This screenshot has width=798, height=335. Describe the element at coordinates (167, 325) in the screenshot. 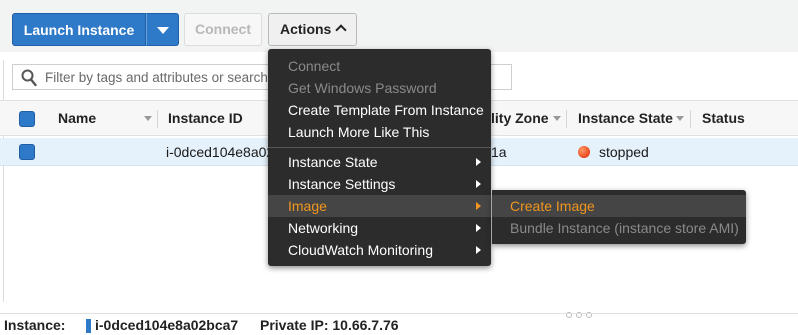

I see `instance-id-value: i-0dced104e8a02bca7` at that location.